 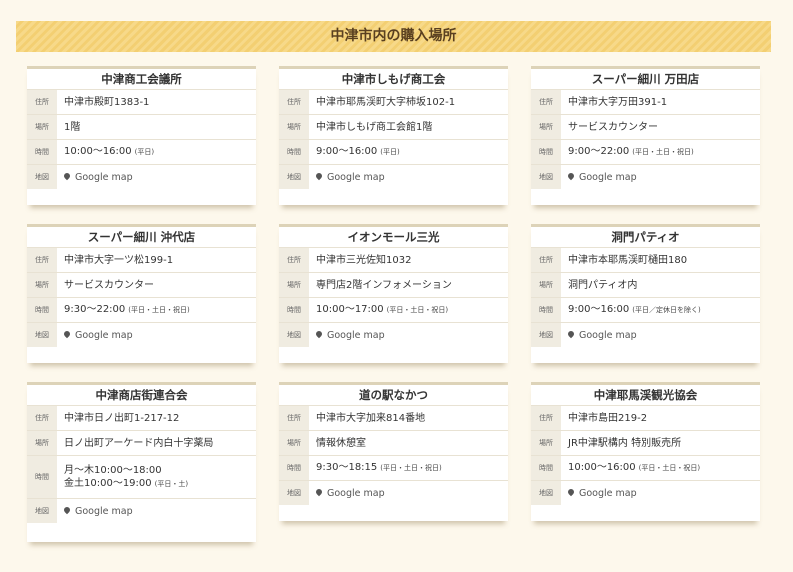 What do you see at coordinates (109, 285) in the screenshot?
I see `place-value: サービスカウンター` at bounding box center [109, 285].